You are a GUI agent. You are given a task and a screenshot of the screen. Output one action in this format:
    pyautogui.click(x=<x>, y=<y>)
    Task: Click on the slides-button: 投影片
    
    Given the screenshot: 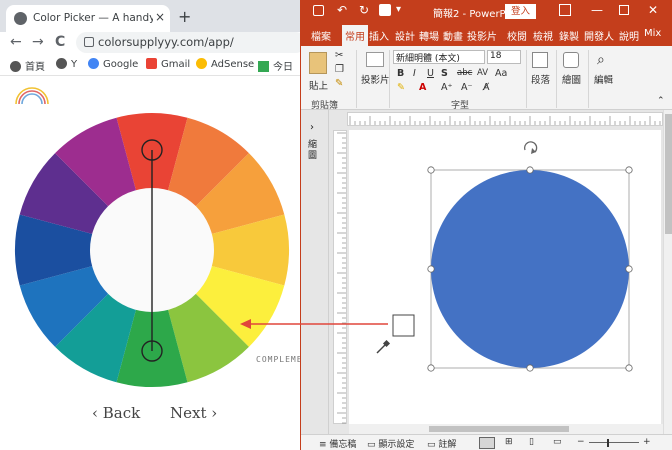 What is the action you would take?
    pyautogui.click(x=375, y=79)
    